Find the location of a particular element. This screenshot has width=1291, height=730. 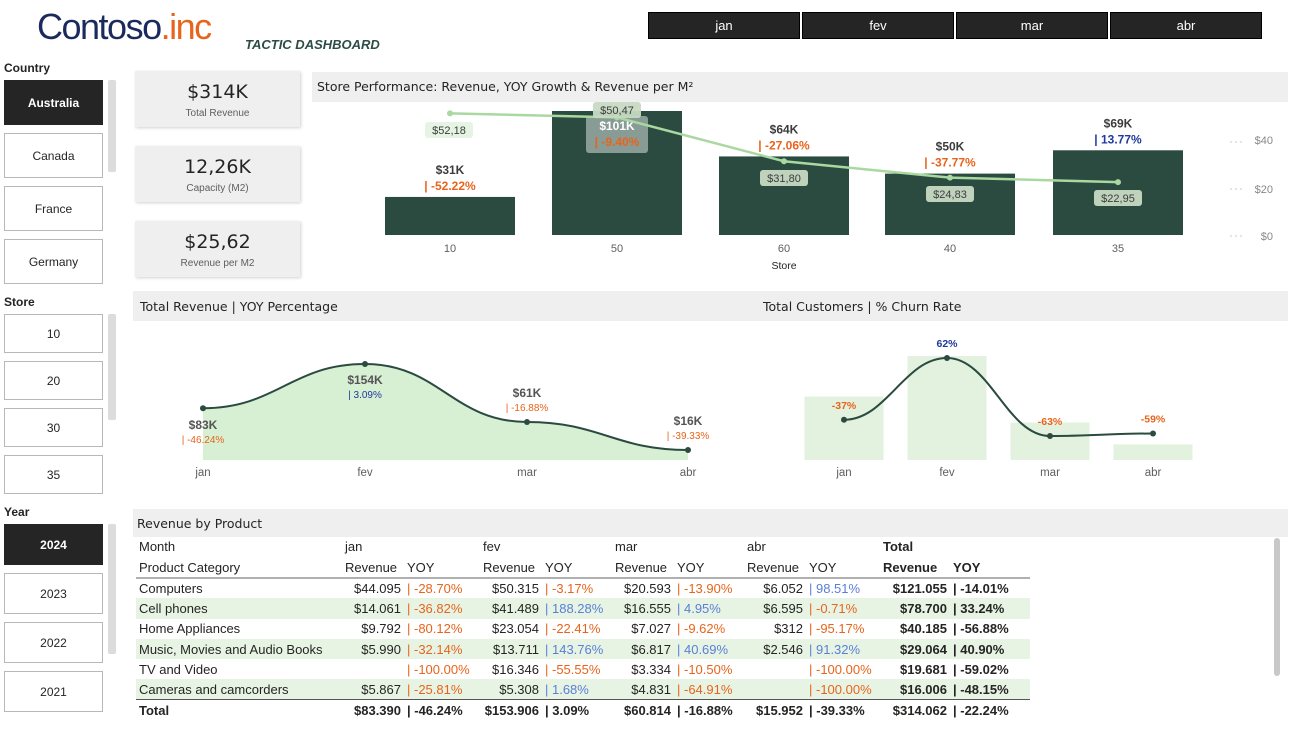

month-button-jan: jan is located at coordinates (724, 25).